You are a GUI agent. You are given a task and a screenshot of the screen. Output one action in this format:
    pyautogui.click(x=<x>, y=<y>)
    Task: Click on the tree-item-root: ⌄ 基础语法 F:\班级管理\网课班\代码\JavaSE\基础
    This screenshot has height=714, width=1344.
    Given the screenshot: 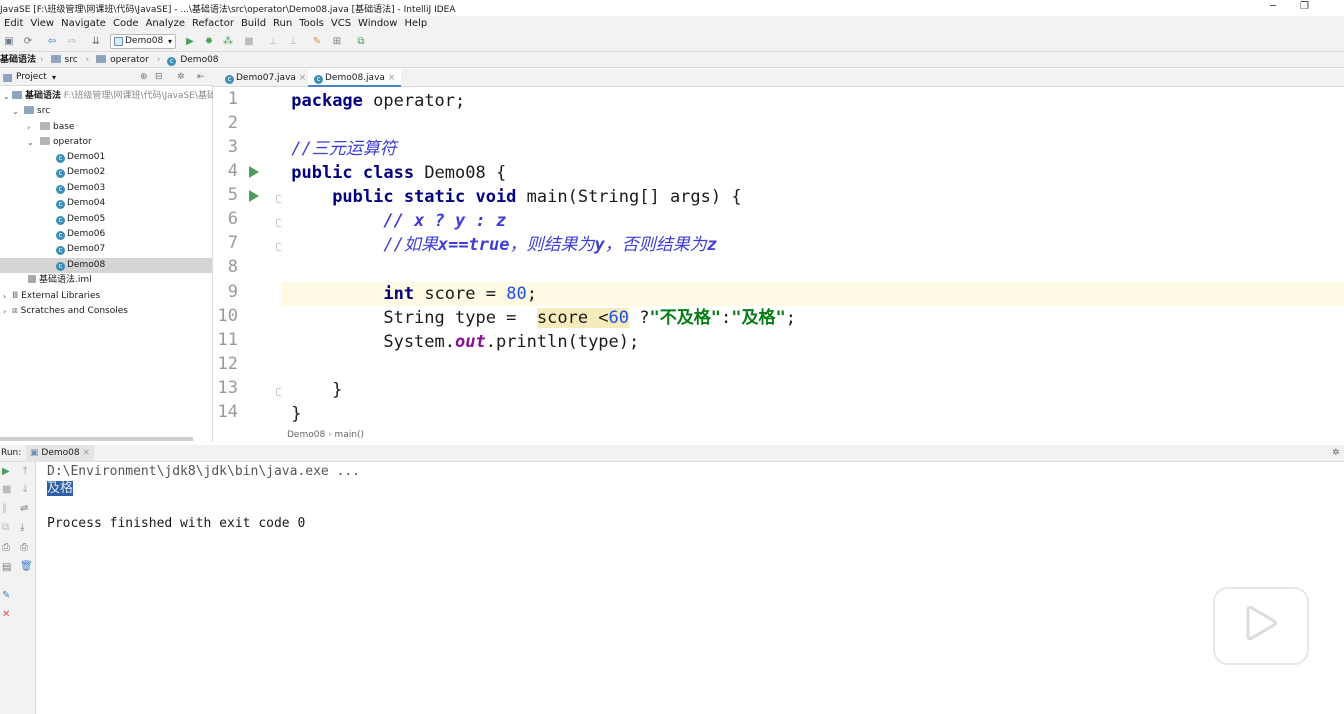 What is the action you would take?
    pyautogui.click(x=108, y=96)
    